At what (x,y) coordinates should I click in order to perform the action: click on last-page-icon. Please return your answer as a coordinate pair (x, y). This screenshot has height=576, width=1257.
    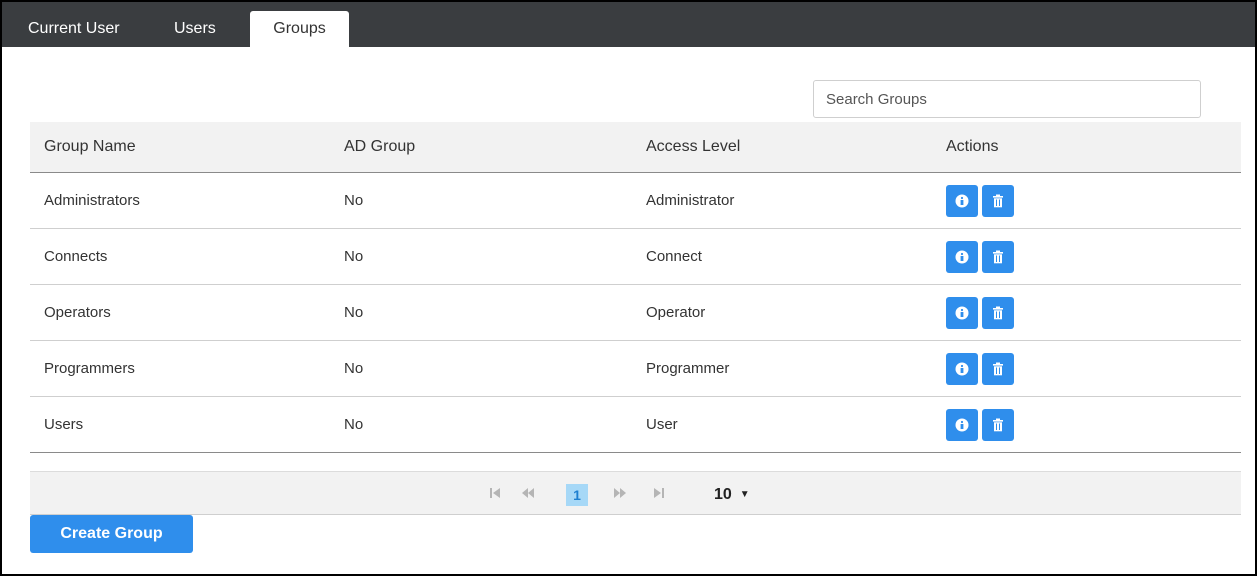
    Looking at the image, I should click on (659, 495).